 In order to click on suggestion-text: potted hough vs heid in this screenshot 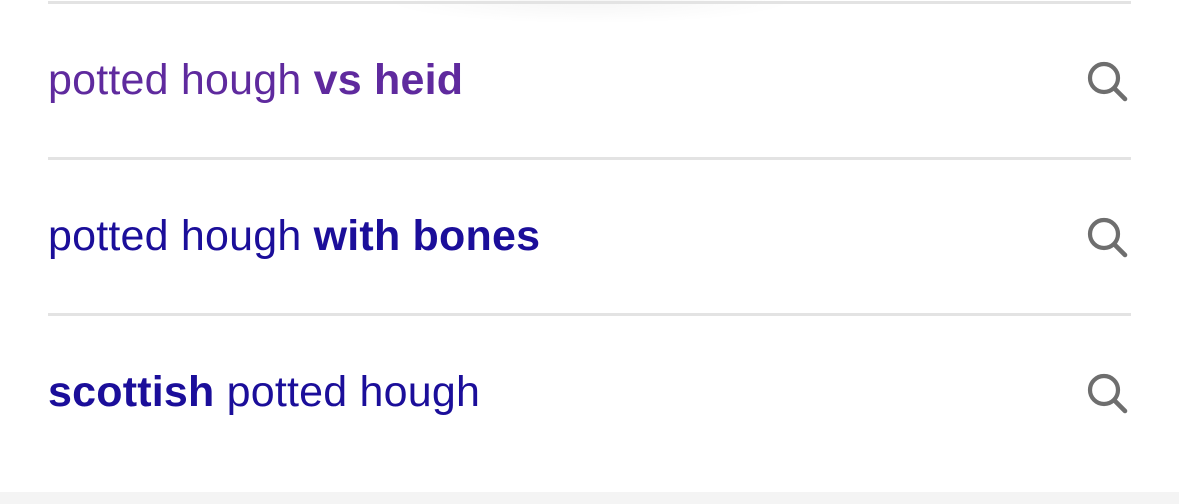, I will do `click(255, 80)`.